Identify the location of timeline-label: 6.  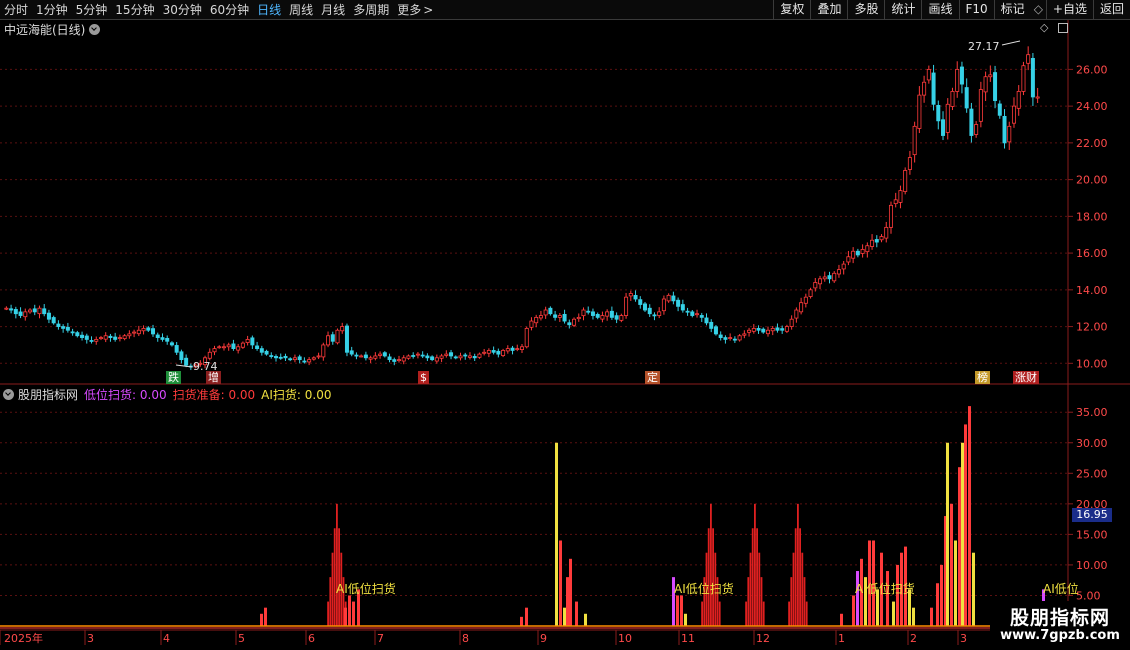
(311, 638).